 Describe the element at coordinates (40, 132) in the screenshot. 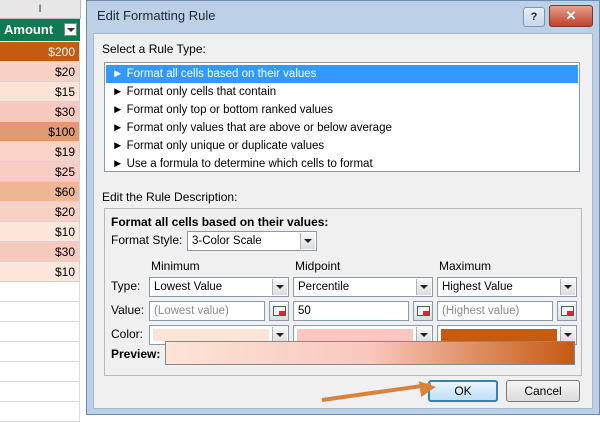

I see `amount-cell: $100` at that location.